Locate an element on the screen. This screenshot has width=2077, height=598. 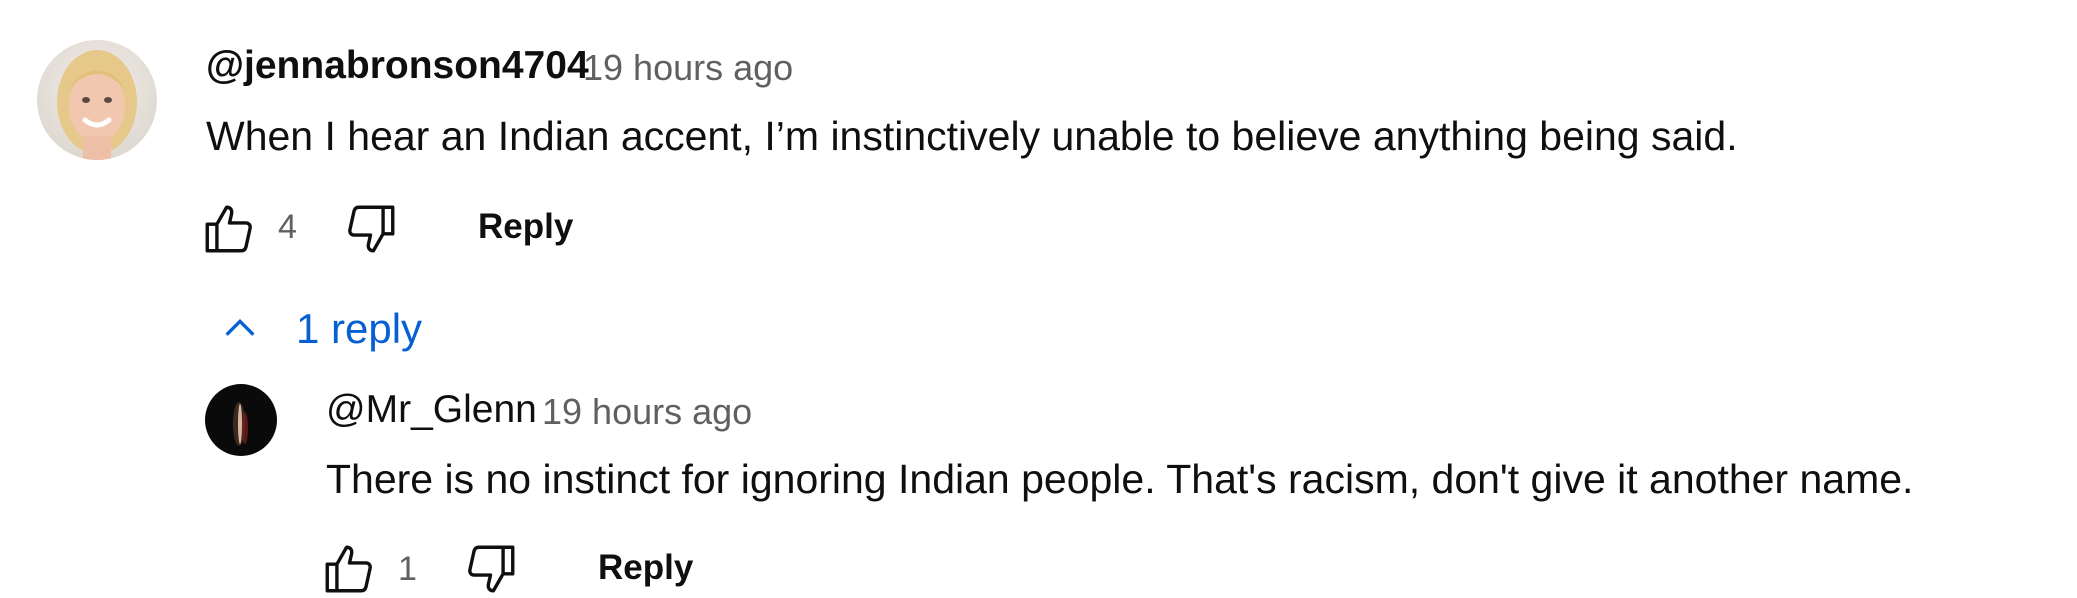
avatar-dark-photo-icon is located at coordinates (241, 420).